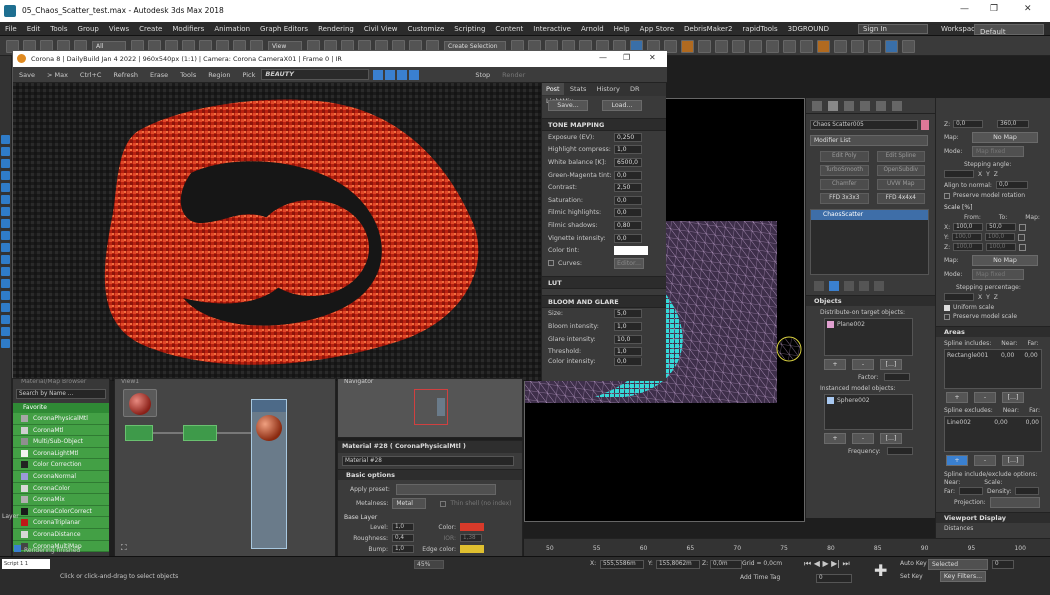  Describe the element at coordinates (61, 442) in the screenshot. I see `material-item: Multi/Sub-Object` at that location.